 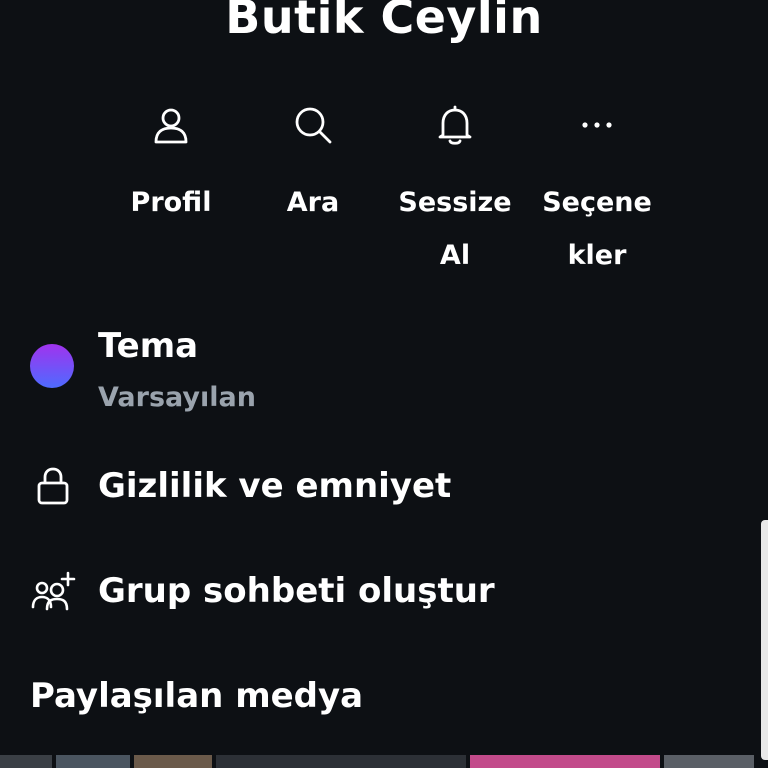 What do you see at coordinates (597, 125) in the screenshot?
I see `more-icon` at bounding box center [597, 125].